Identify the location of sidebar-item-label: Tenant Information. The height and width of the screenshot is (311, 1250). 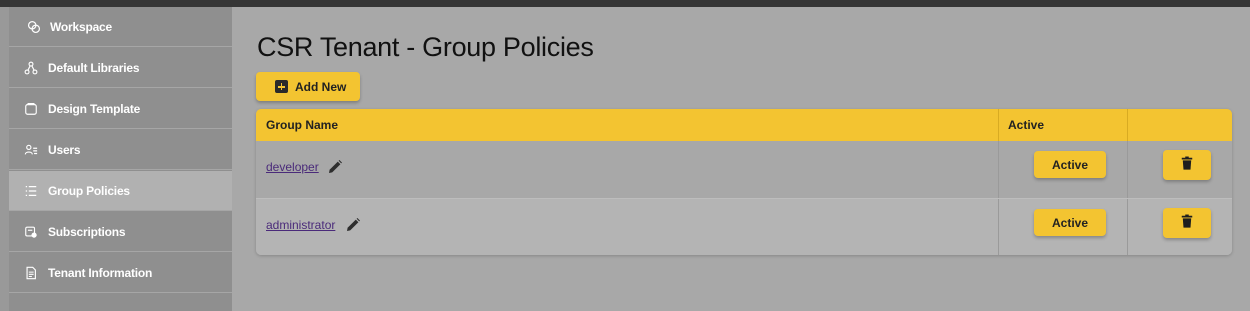
(100, 272).